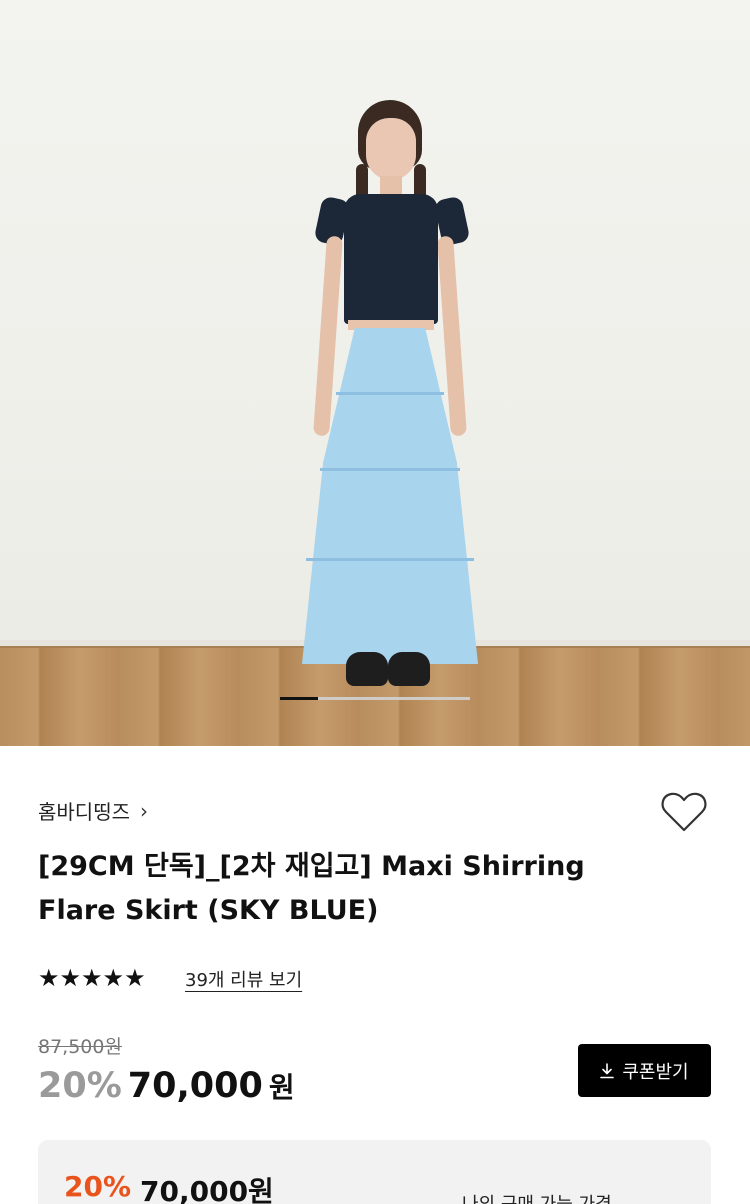 This screenshot has height=1204, width=750. What do you see at coordinates (144, 810) in the screenshot?
I see `chevron-right-icon: ›` at bounding box center [144, 810].